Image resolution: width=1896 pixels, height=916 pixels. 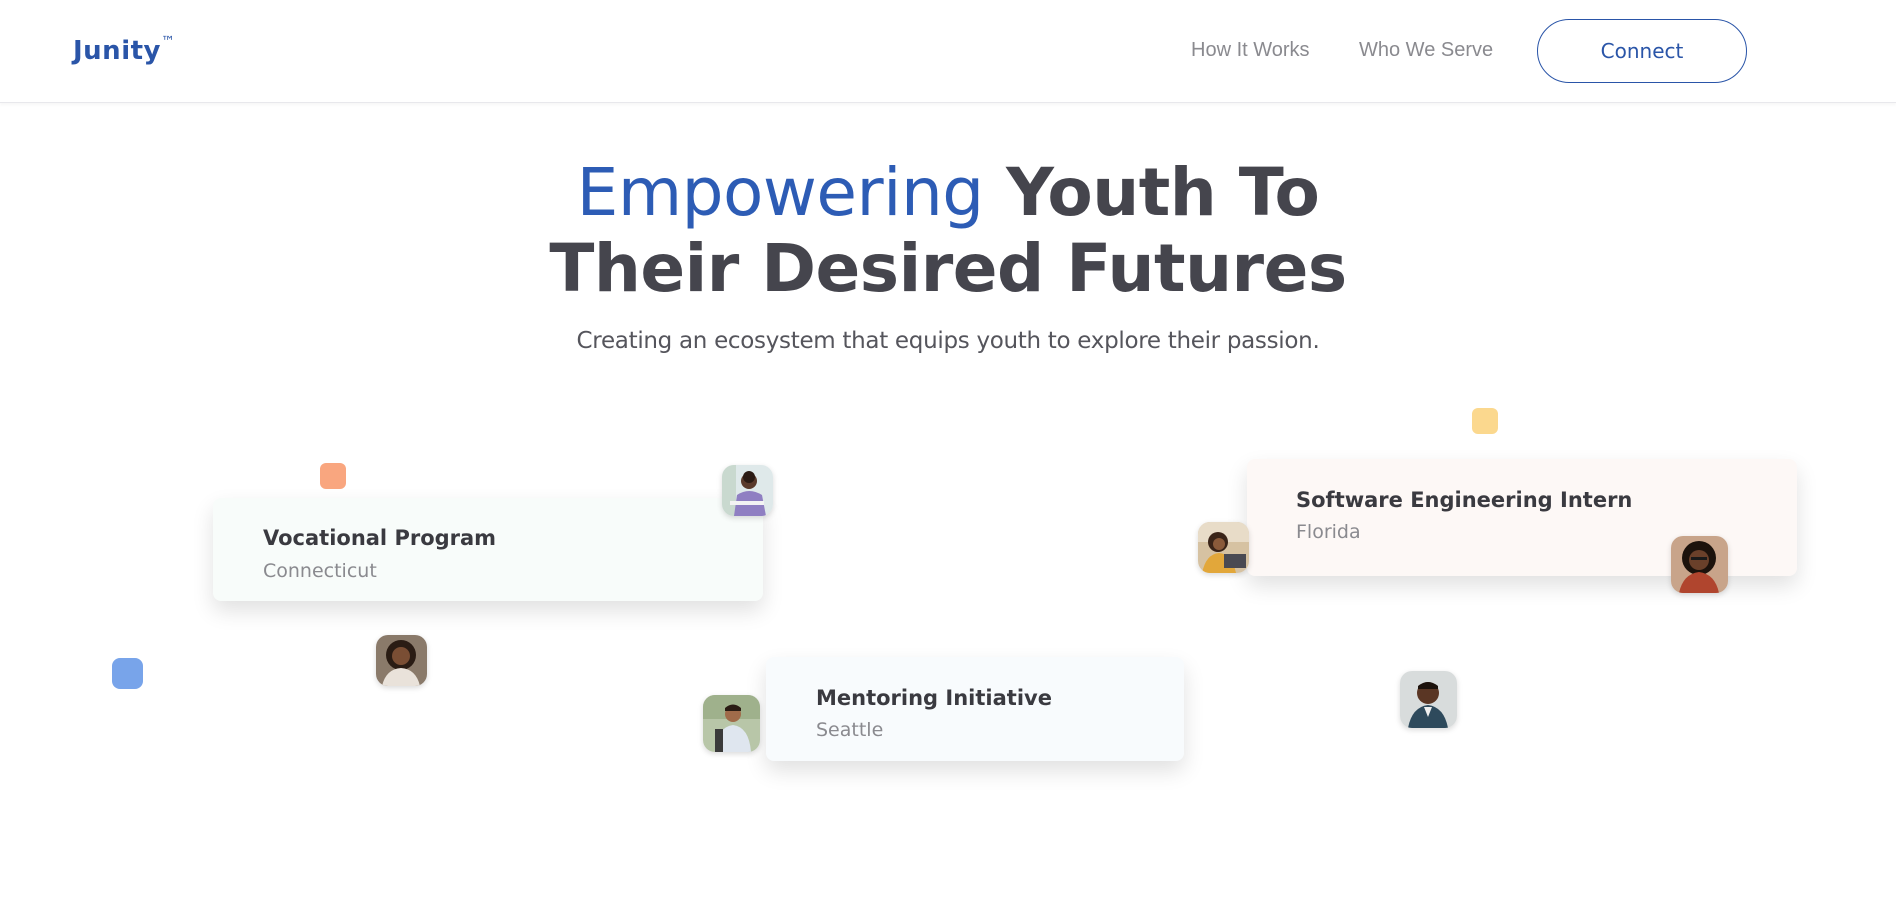 What do you see at coordinates (380, 538) in the screenshot?
I see `card-title: Vocational Program` at bounding box center [380, 538].